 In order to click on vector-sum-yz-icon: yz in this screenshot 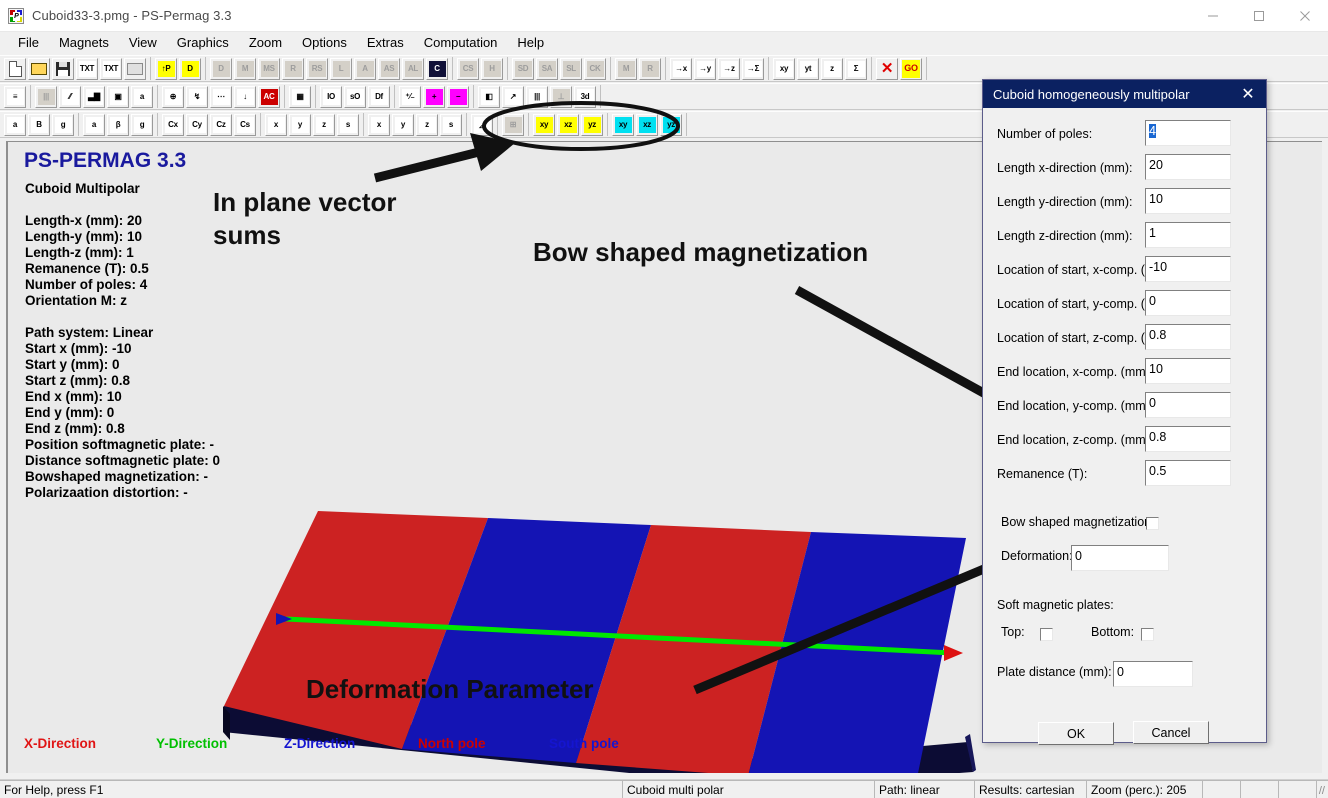, I will do `click(592, 124)`.